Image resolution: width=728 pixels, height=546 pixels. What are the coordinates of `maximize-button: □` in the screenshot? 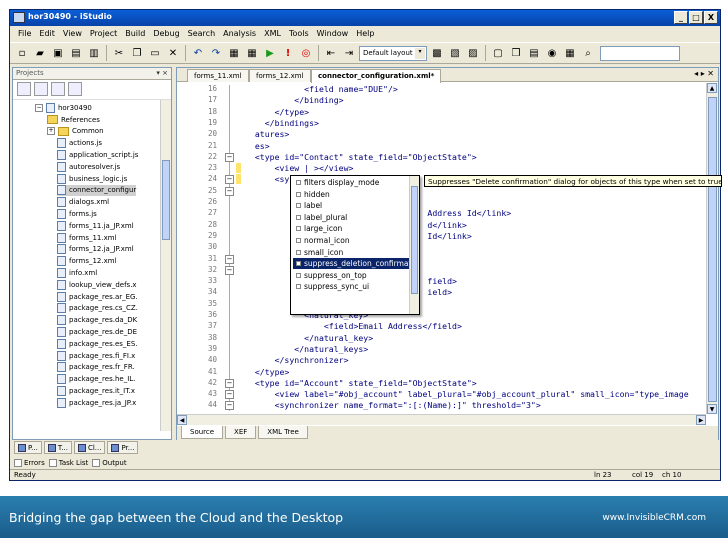 It's located at (696, 17).